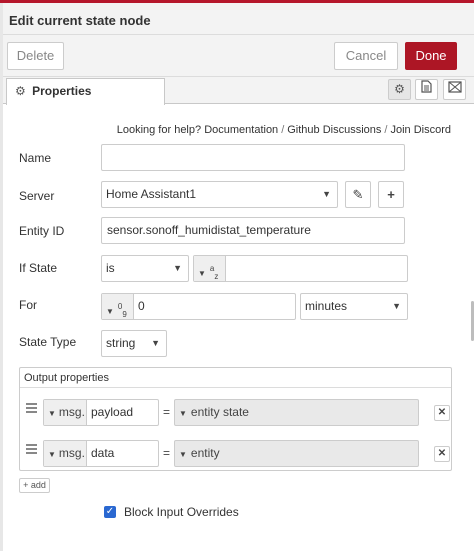 The width and height of the screenshot is (474, 551). Describe the element at coordinates (118, 306) in the screenshot. I see `for-type-button: ▼09` at that location.